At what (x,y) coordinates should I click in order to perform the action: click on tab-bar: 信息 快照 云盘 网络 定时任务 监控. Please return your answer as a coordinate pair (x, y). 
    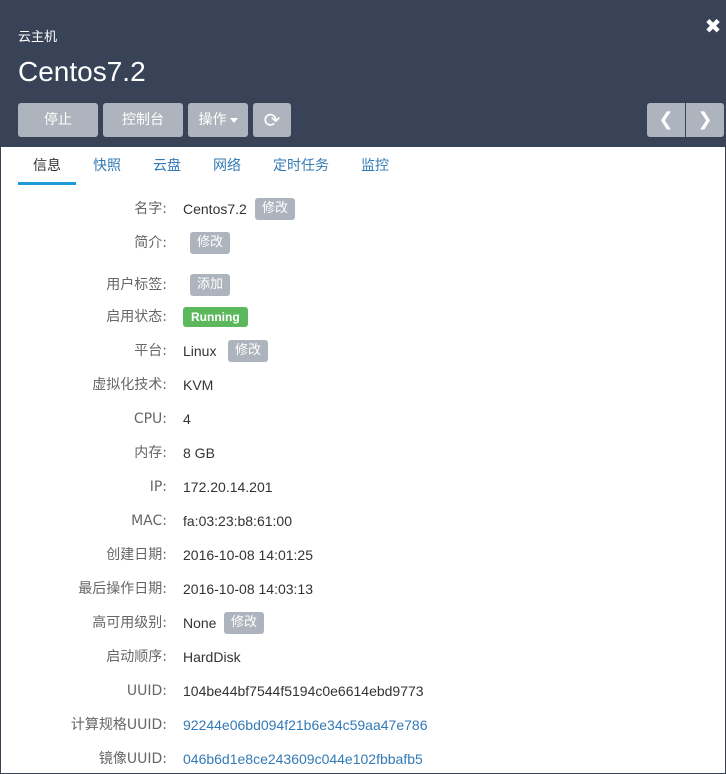
    Looking at the image, I should click on (363, 167).